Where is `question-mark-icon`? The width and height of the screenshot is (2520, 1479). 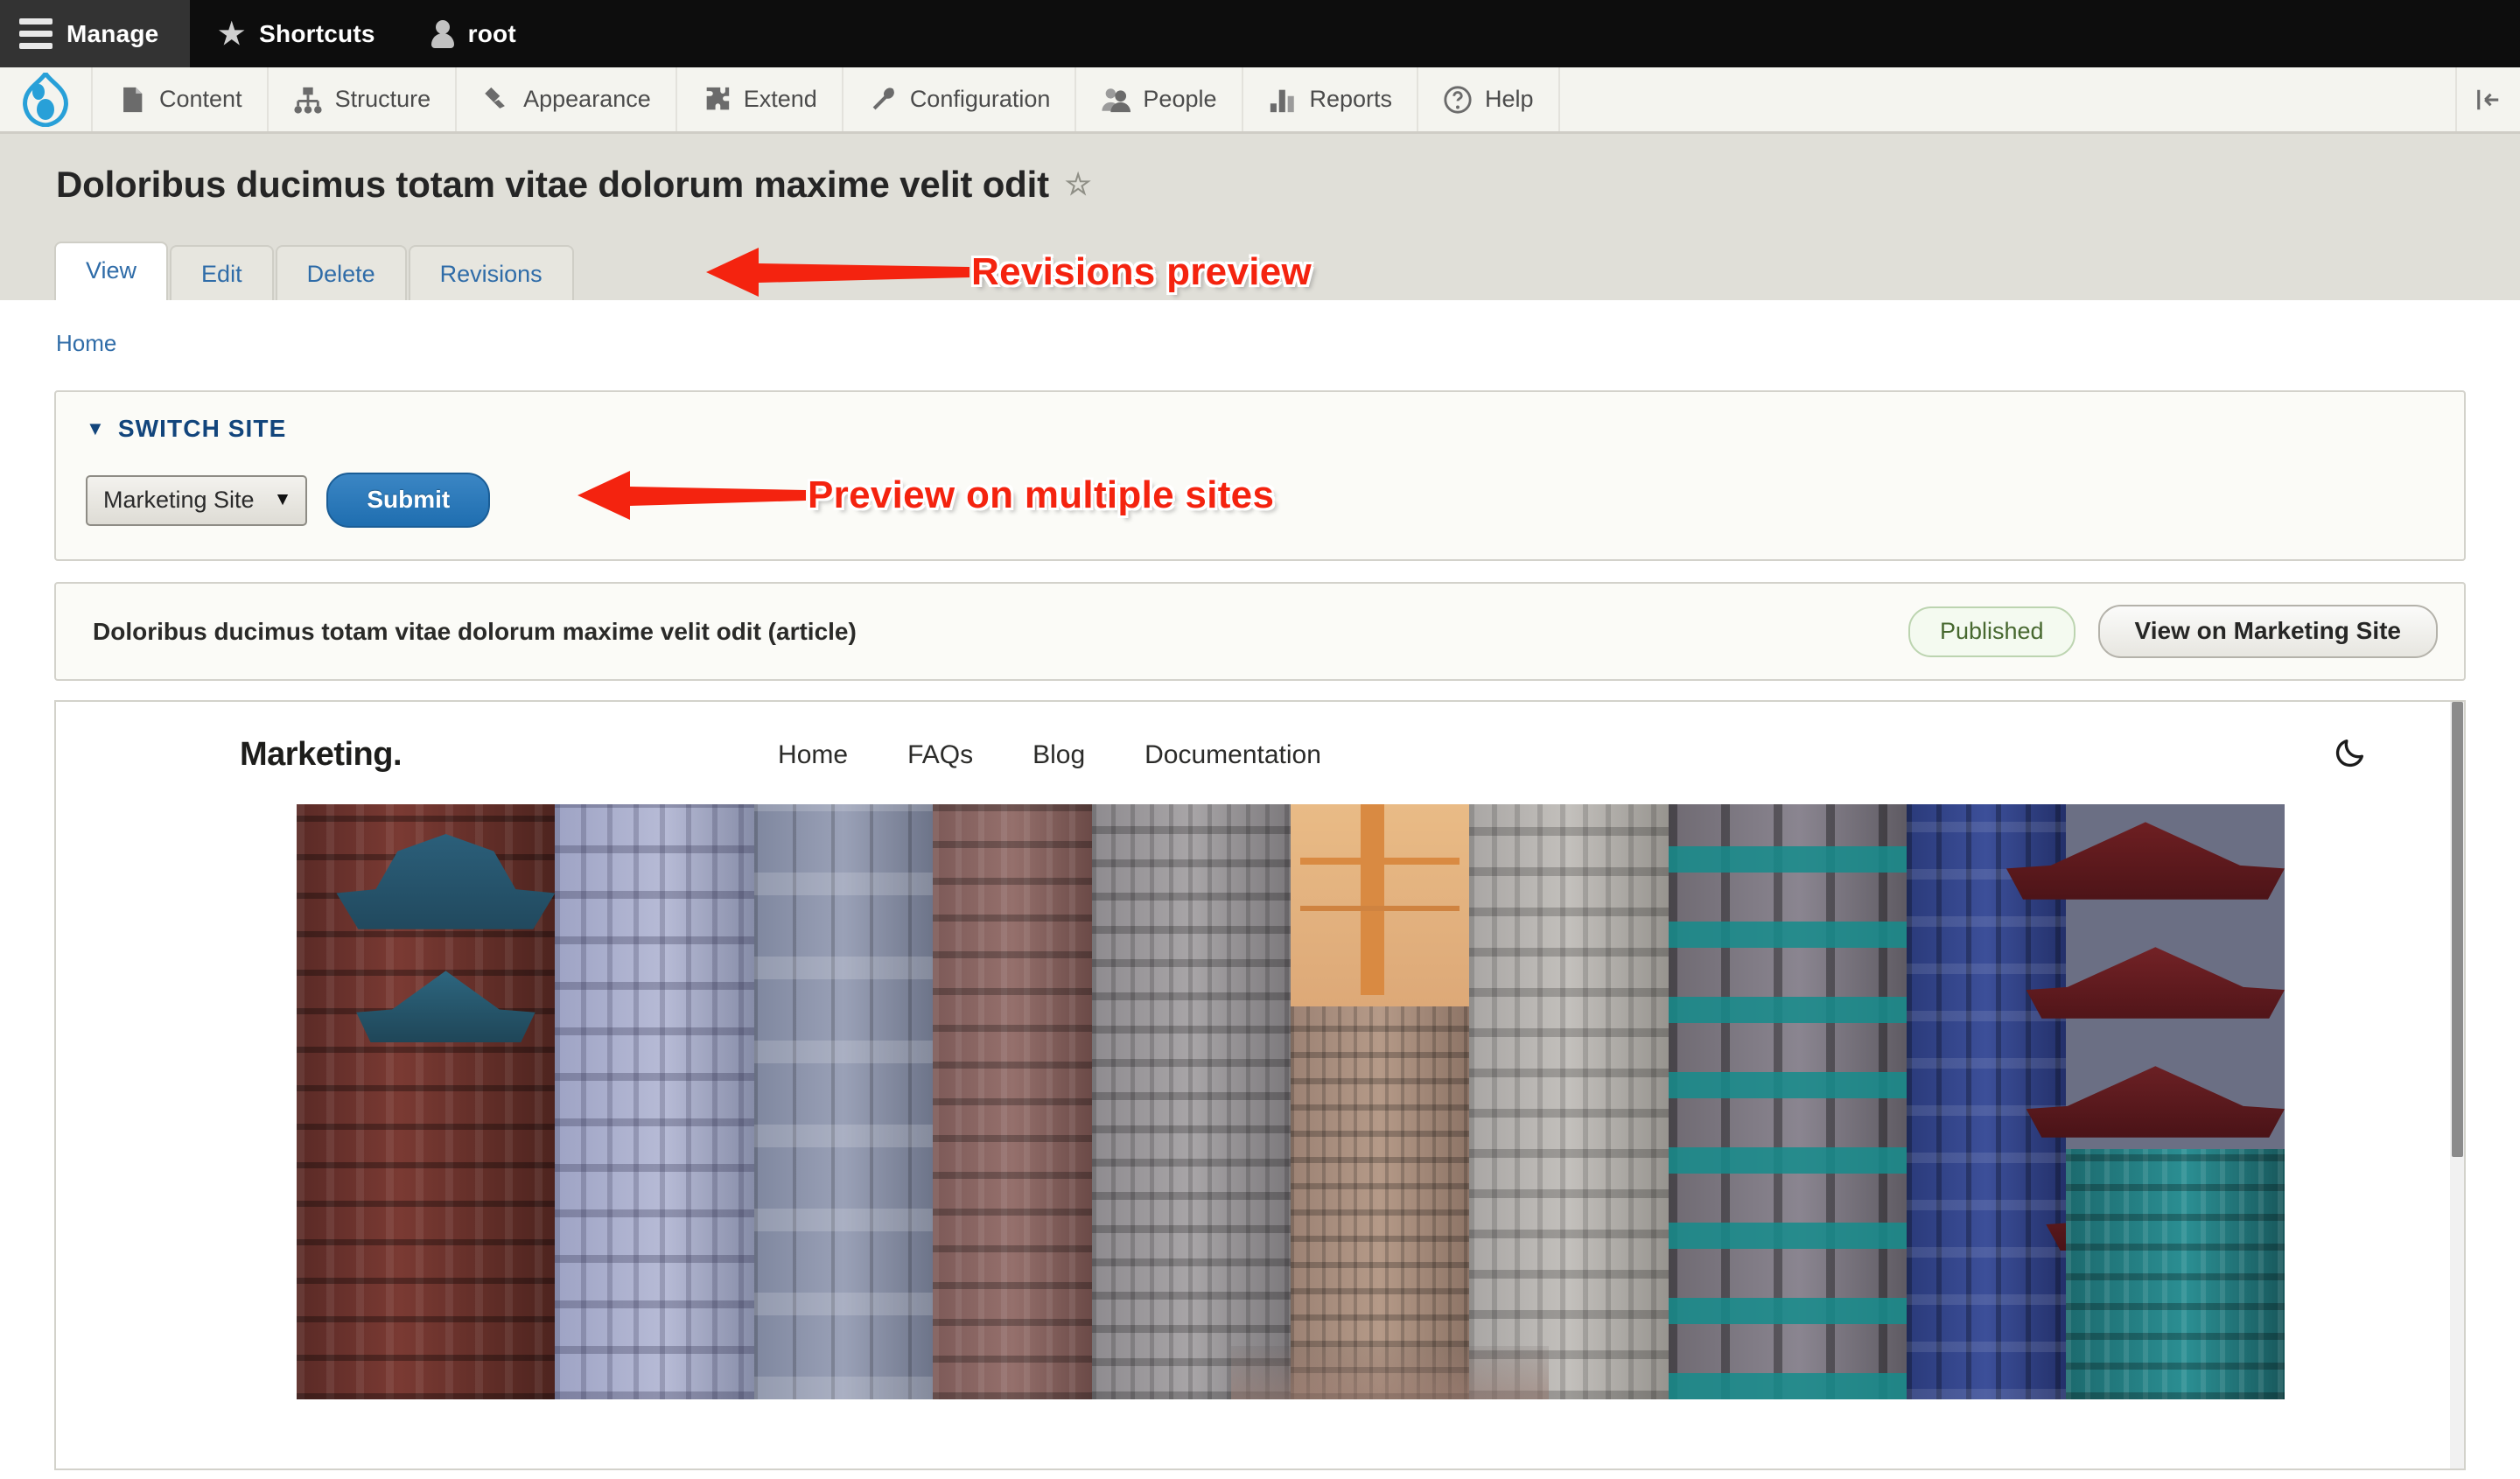 question-mark-icon is located at coordinates (1458, 100).